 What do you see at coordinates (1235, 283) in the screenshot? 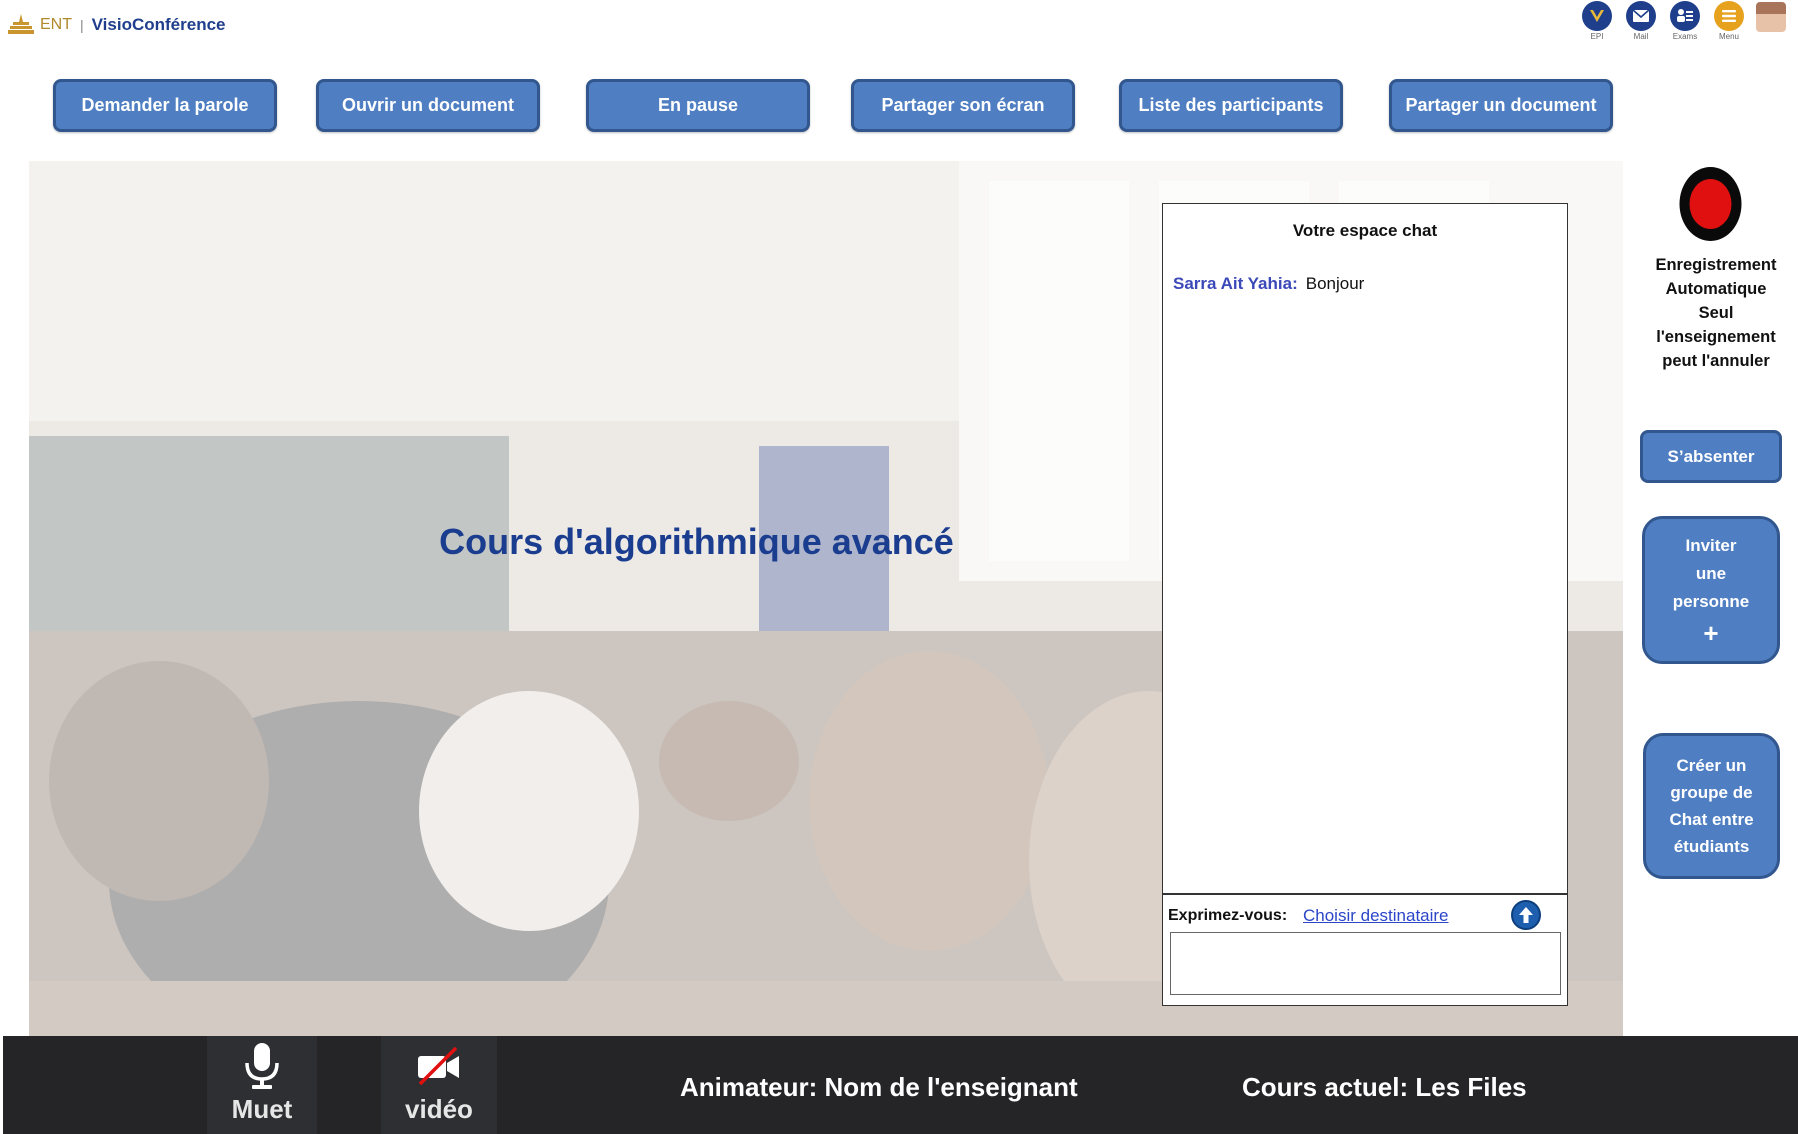
I see `chat-message-author: Sarra Ait Yahia:` at bounding box center [1235, 283].